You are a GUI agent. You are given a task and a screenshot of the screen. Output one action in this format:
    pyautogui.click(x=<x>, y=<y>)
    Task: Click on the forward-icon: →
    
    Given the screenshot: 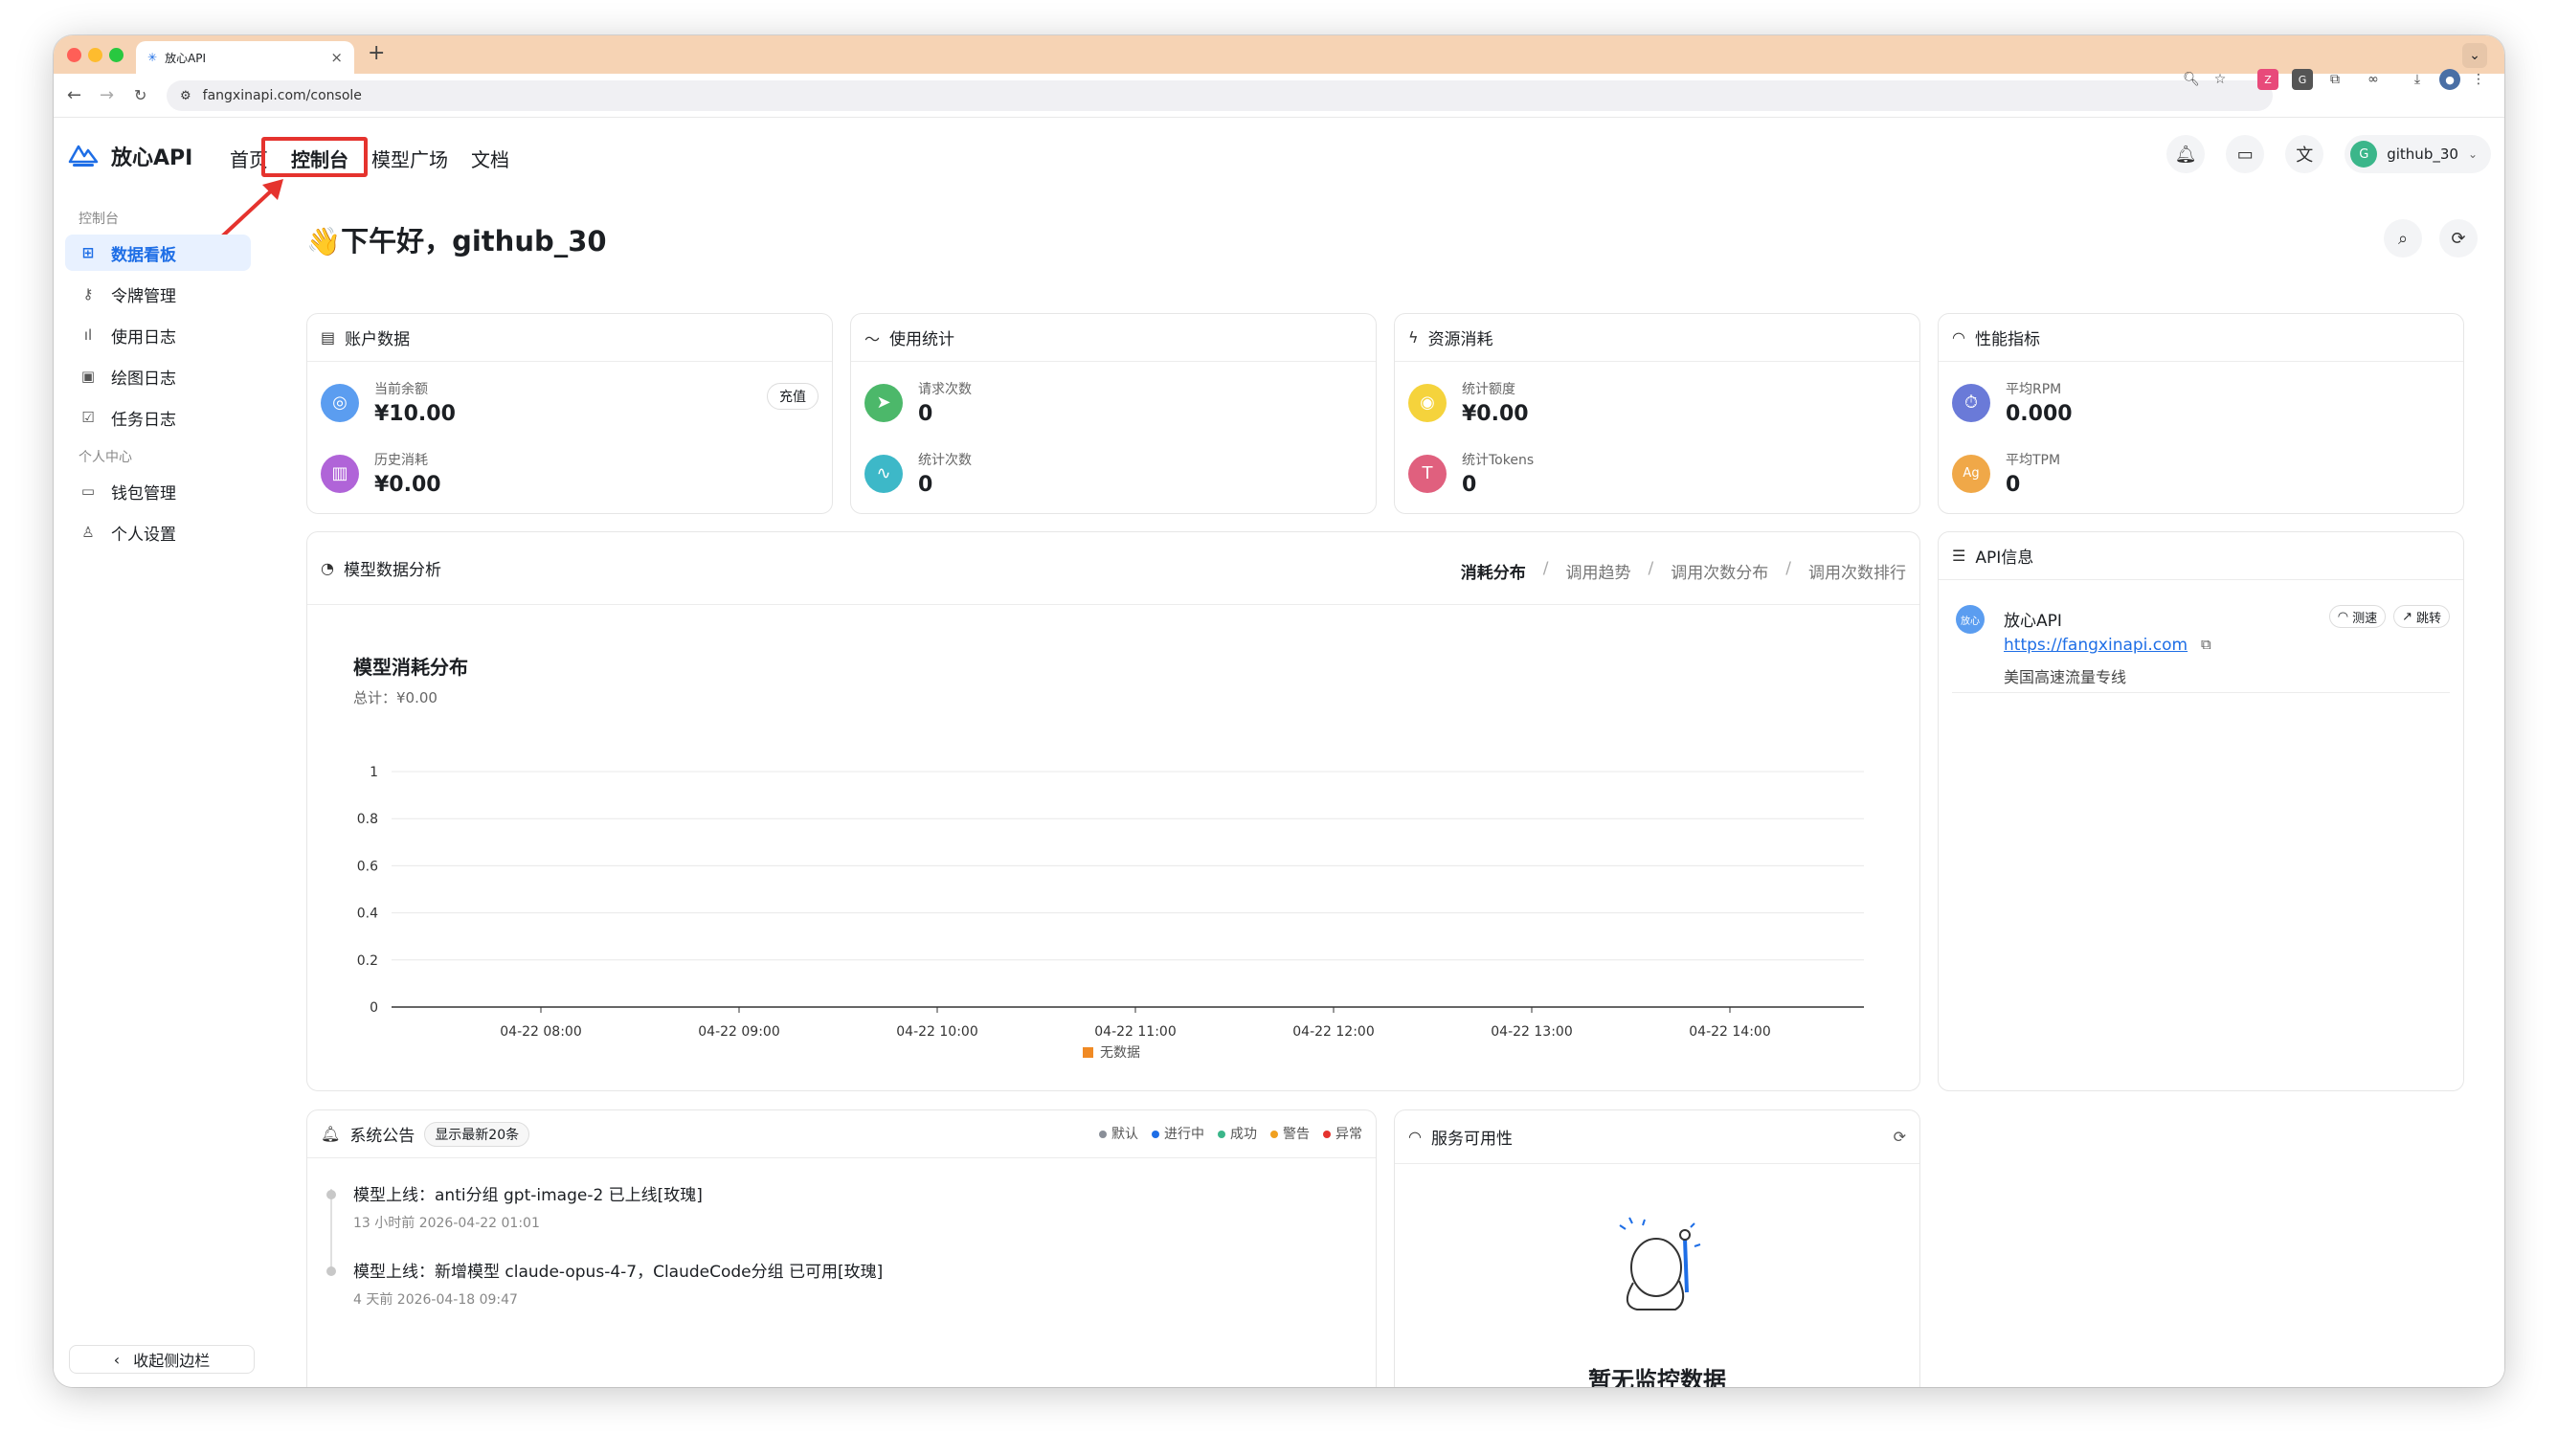 What is the action you would take?
    pyautogui.click(x=107, y=95)
    